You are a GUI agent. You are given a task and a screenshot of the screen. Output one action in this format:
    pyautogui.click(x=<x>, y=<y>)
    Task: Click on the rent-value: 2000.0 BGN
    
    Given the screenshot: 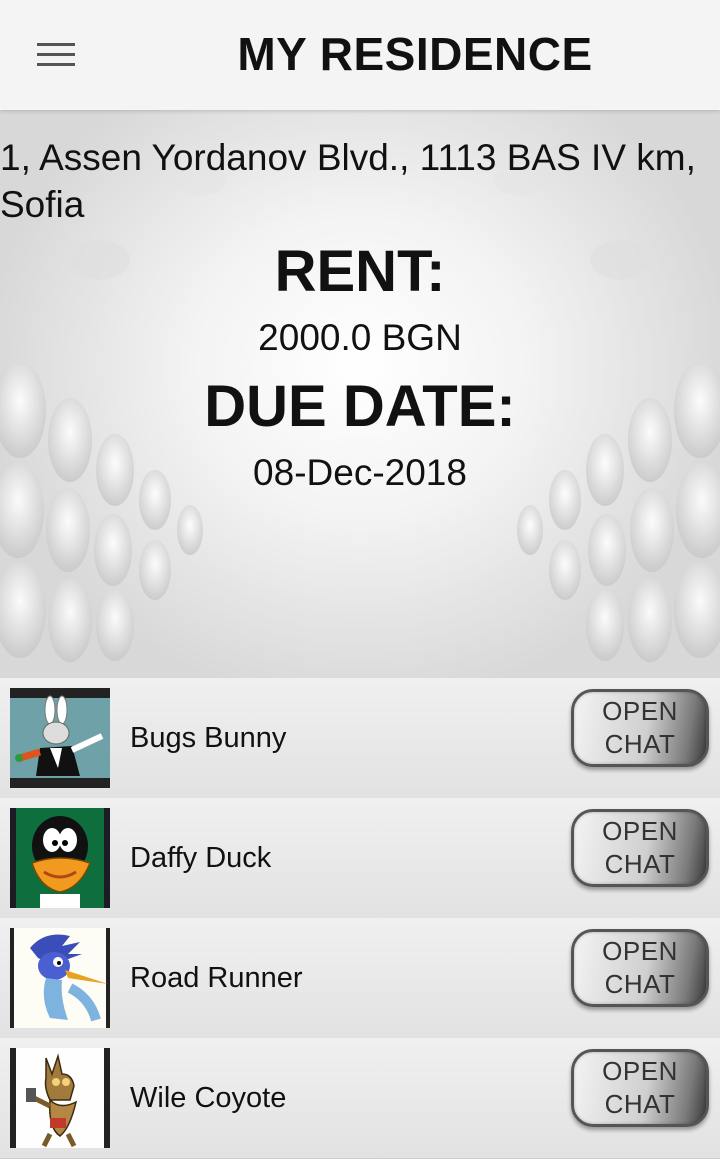 What is the action you would take?
    pyautogui.click(x=360, y=337)
    